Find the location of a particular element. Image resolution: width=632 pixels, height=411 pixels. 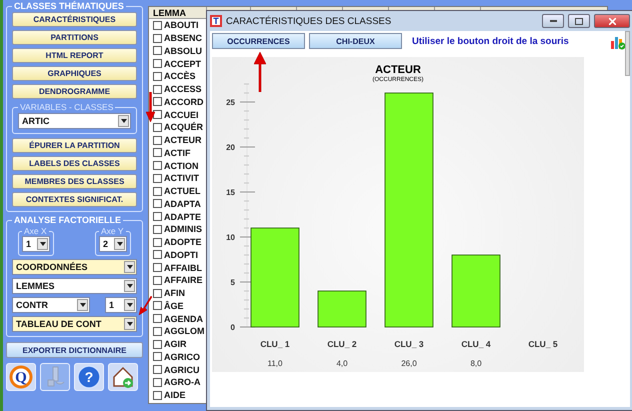

lemma-label: ACQUÉR is located at coordinates (184, 127).